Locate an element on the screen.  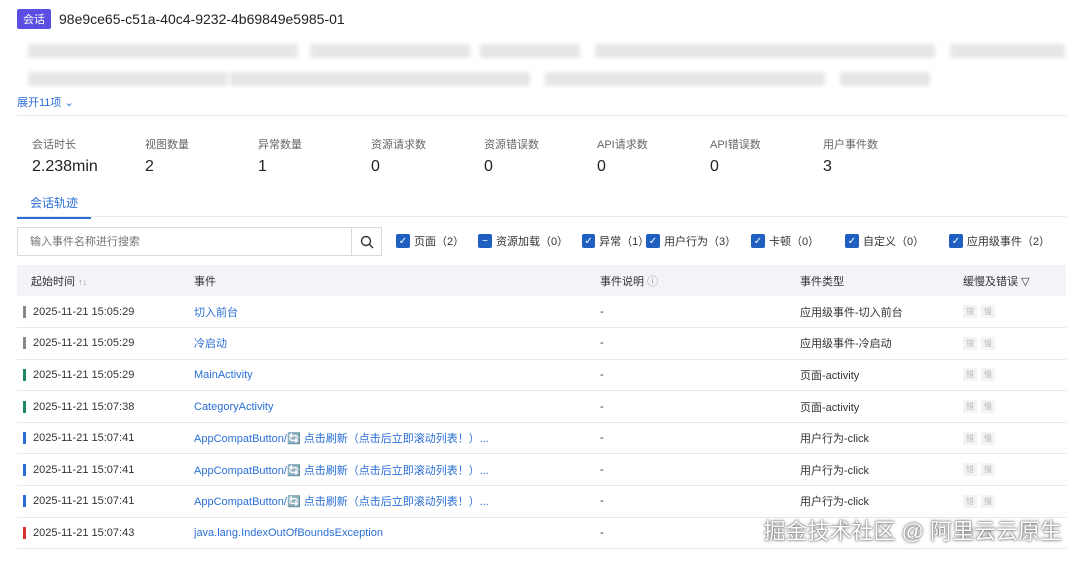
filter-label: 页面（2） is located at coordinates (439, 242).